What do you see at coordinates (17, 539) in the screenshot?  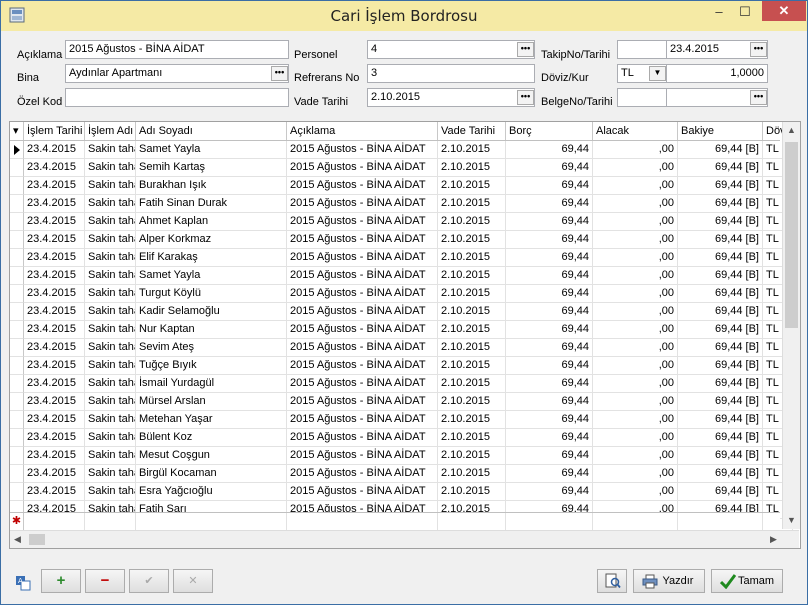 I see `scroll-left-icon: ◀` at bounding box center [17, 539].